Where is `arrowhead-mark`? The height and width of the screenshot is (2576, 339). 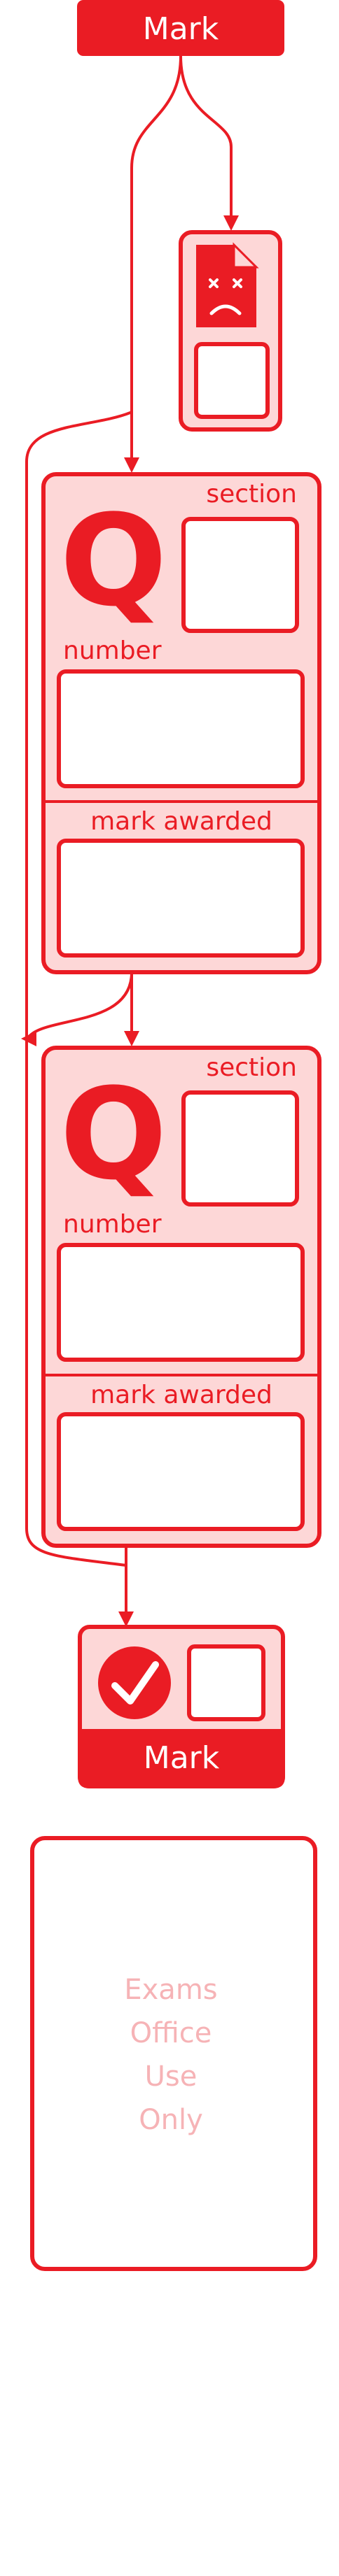
arrowhead-mark is located at coordinates (126, 1619).